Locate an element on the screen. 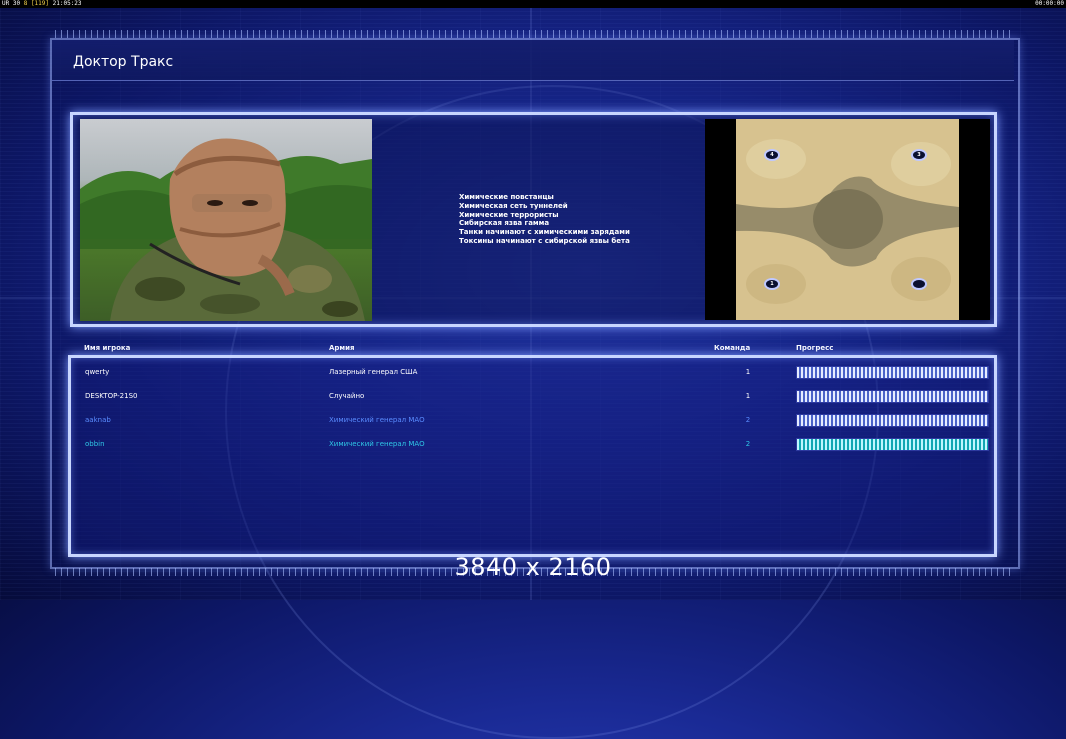 The width and height of the screenshot is (1066, 739). player-army: Случайно is located at coordinates (347, 396).